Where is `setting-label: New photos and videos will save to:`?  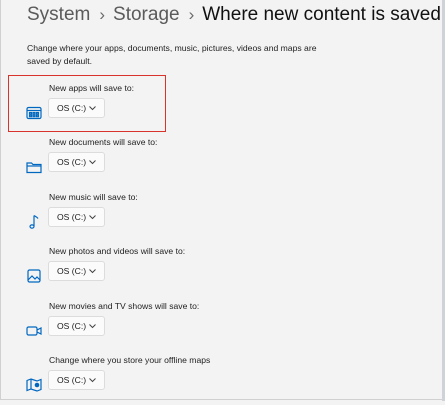
setting-label: New photos and videos will save to: is located at coordinates (117, 251).